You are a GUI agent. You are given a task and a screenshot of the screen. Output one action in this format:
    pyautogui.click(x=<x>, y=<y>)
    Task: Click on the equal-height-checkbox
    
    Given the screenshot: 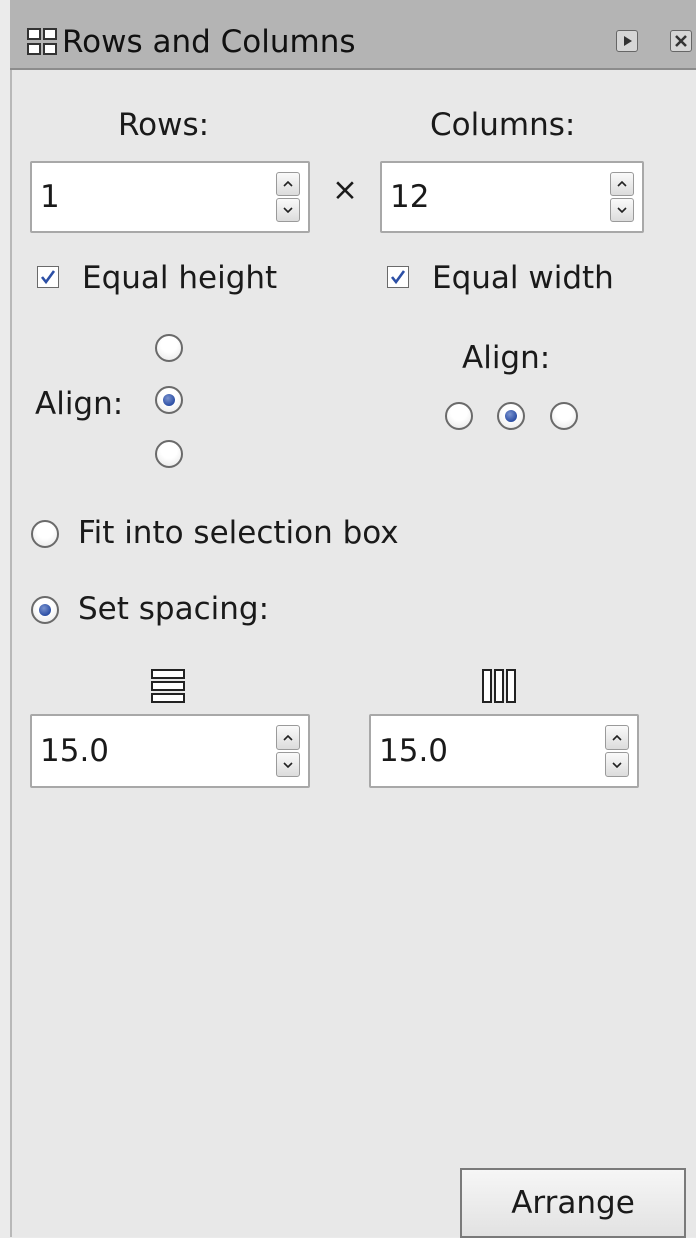 What is the action you would take?
    pyautogui.click(x=48, y=277)
    